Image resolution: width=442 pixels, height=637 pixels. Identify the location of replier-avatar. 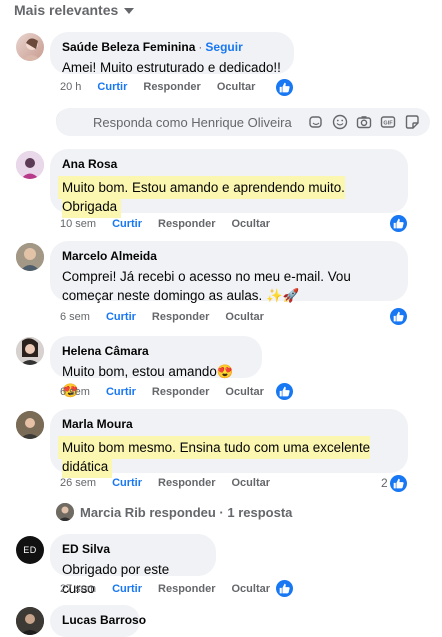
(65, 512).